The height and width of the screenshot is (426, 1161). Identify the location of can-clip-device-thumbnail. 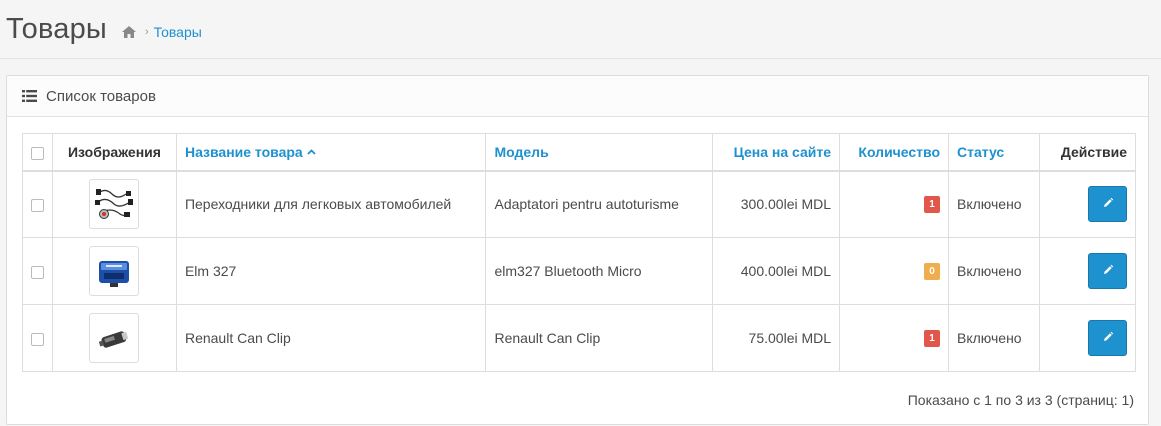
(114, 338).